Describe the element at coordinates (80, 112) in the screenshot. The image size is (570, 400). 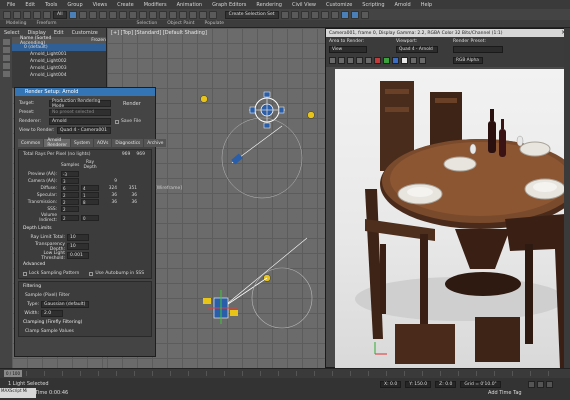
I see `preset-dropdown: No preset selected` at that location.